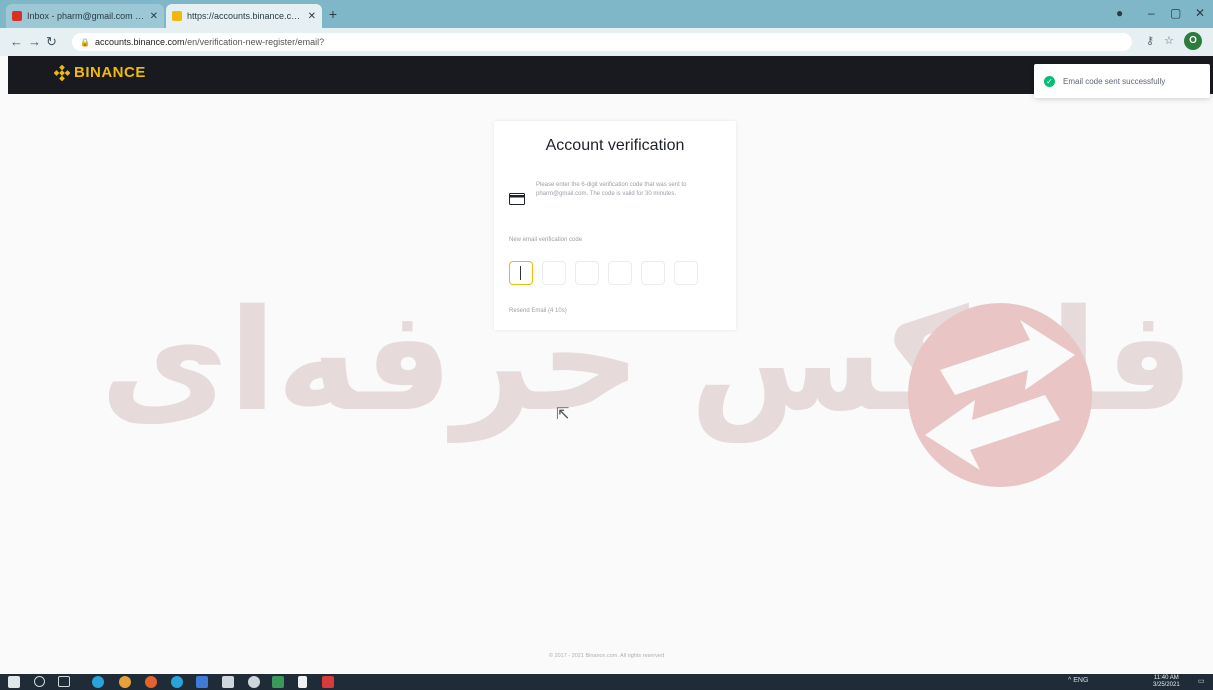  Describe the element at coordinates (1078, 680) in the screenshot. I see `system-tray: ^ ENG` at that location.